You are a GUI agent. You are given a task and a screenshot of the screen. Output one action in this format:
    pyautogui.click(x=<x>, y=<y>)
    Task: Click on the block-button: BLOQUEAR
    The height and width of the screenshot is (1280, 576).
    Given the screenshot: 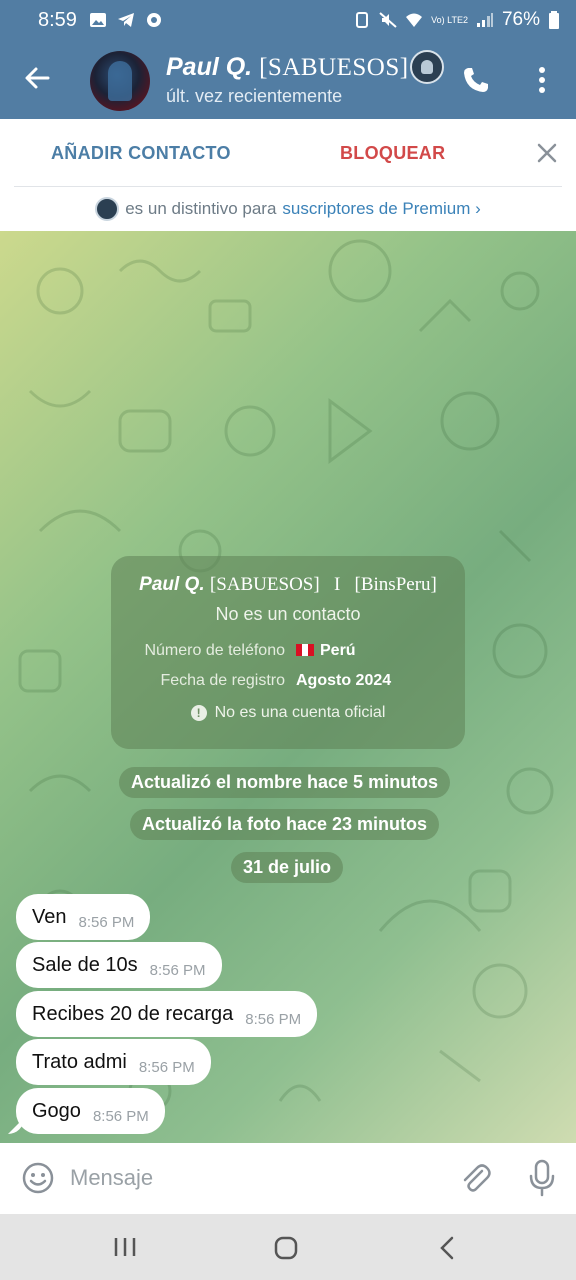 What is the action you would take?
    pyautogui.click(x=392, y=153)
    